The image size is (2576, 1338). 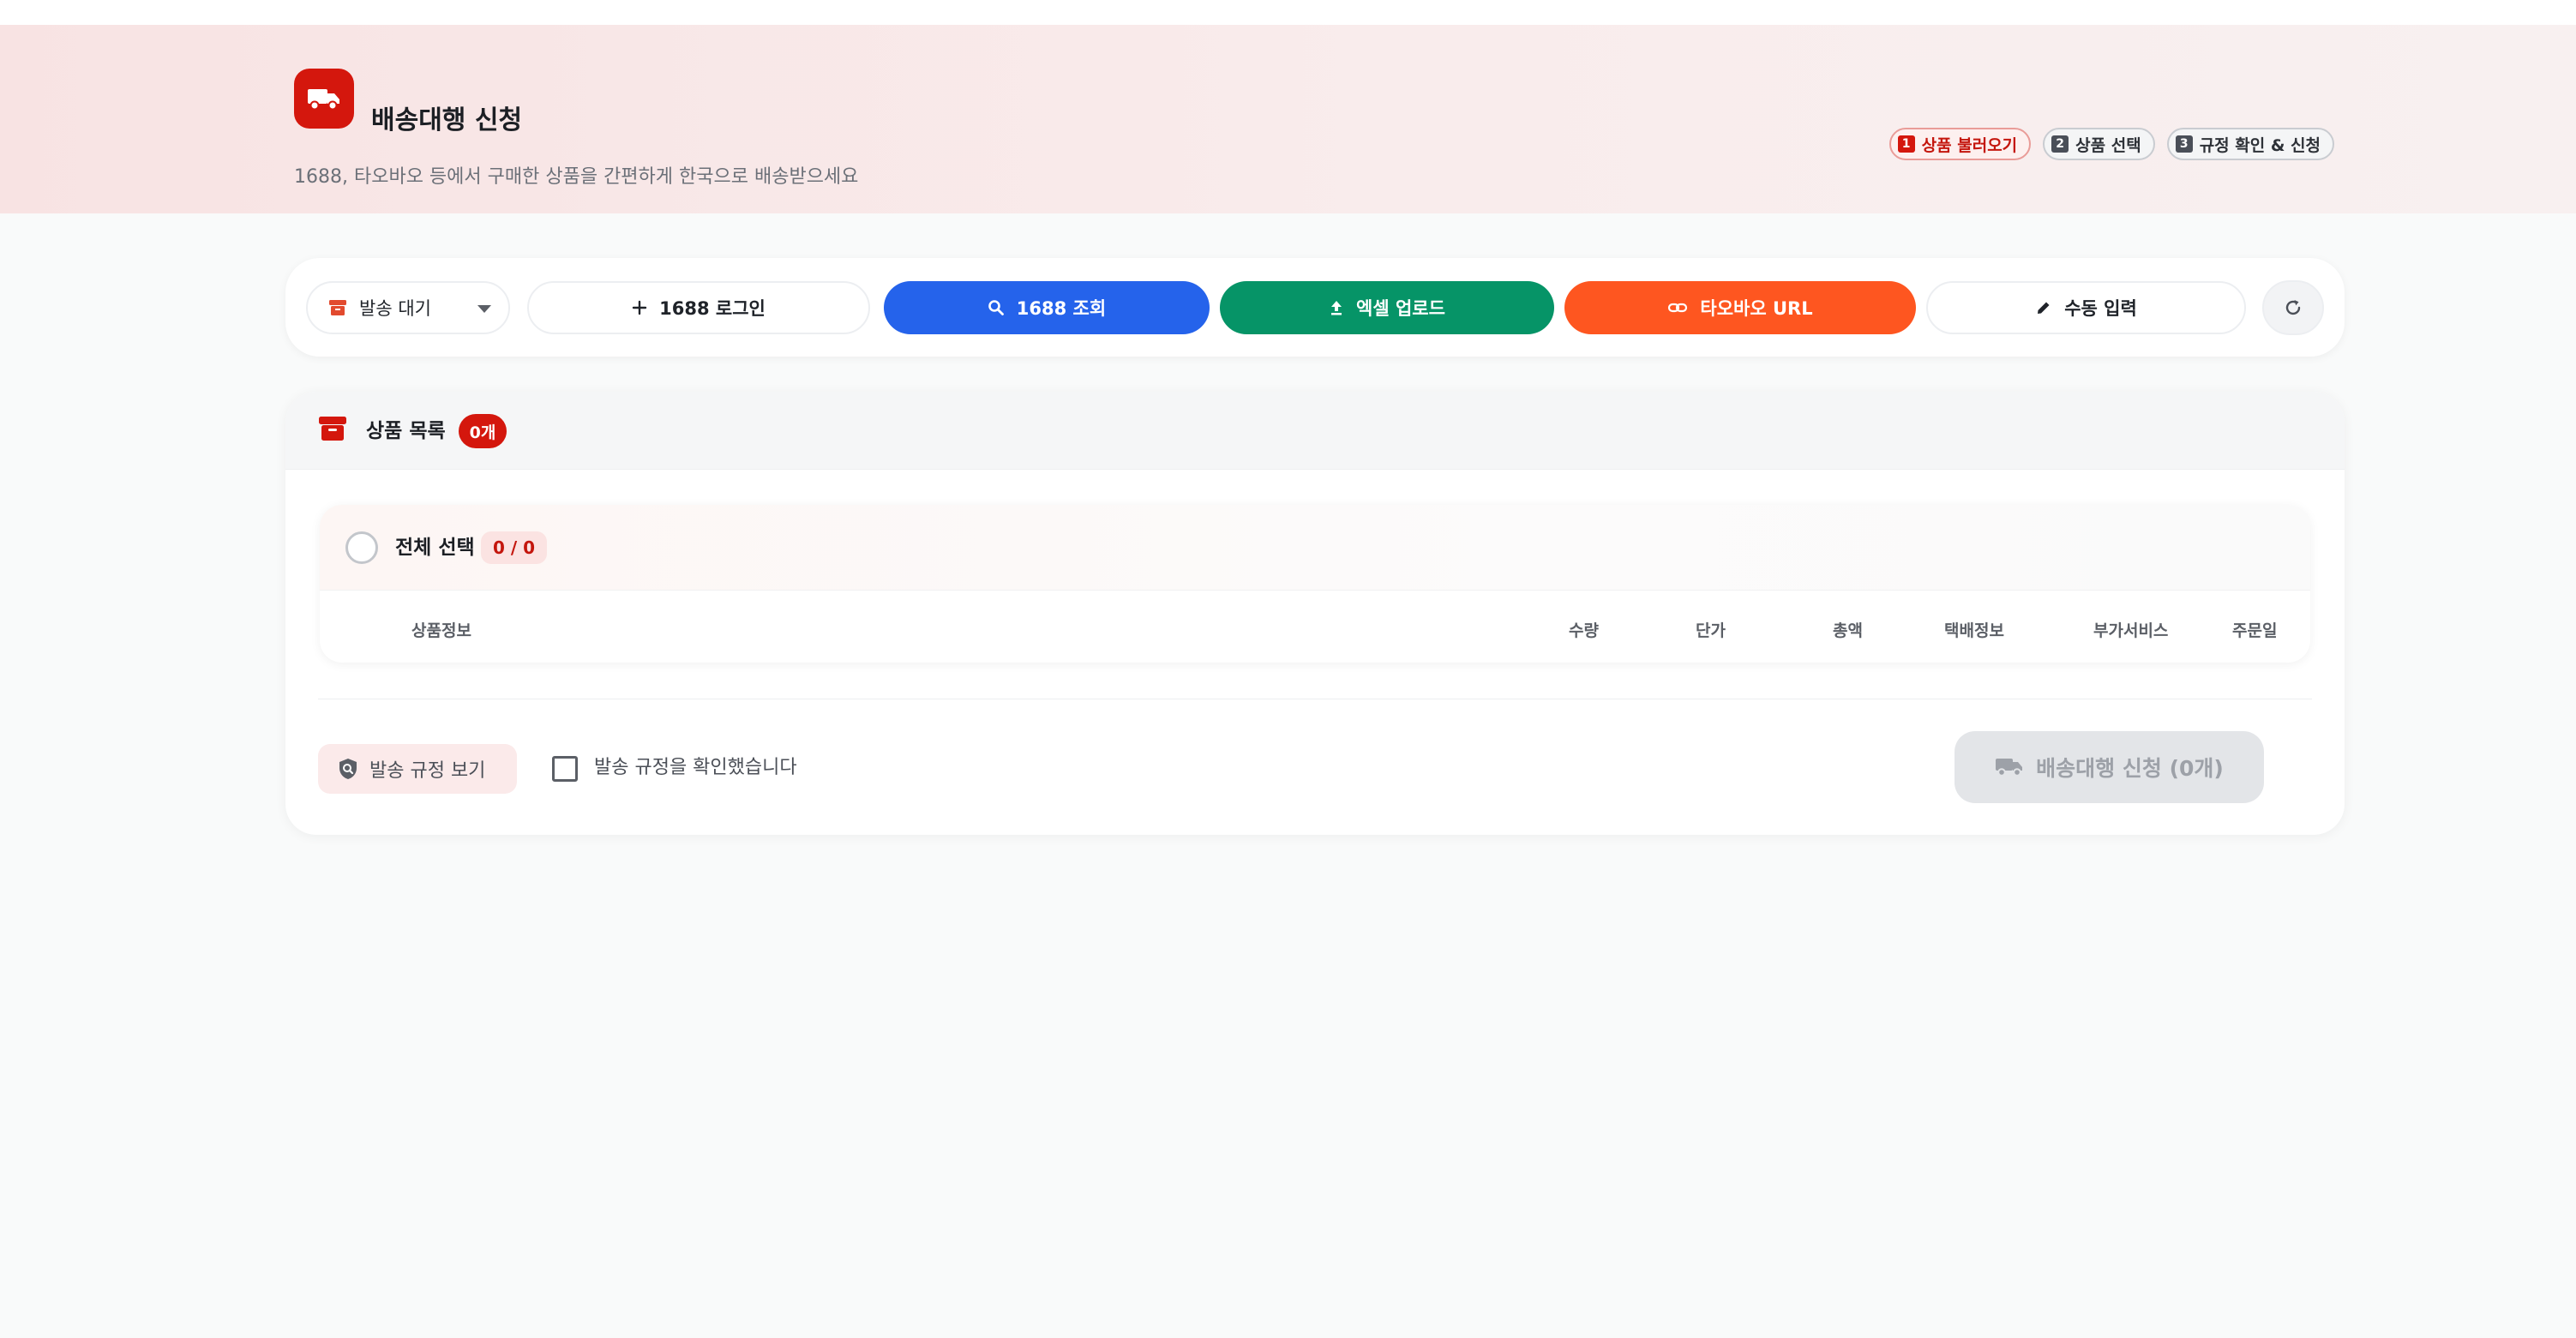 I want to click on top-strip, so click(x=1288, y=12).